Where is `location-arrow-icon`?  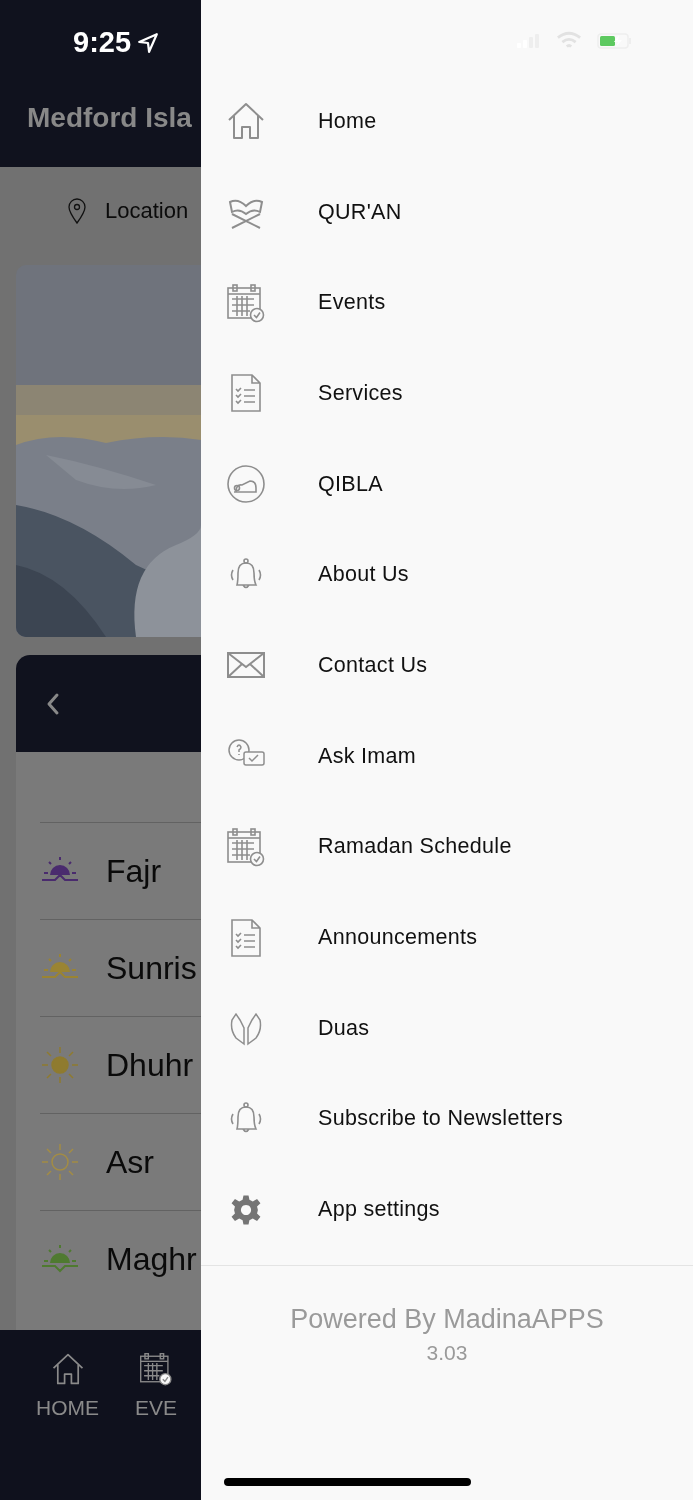
location-arrow-icon is located at coordinates (148, 42).